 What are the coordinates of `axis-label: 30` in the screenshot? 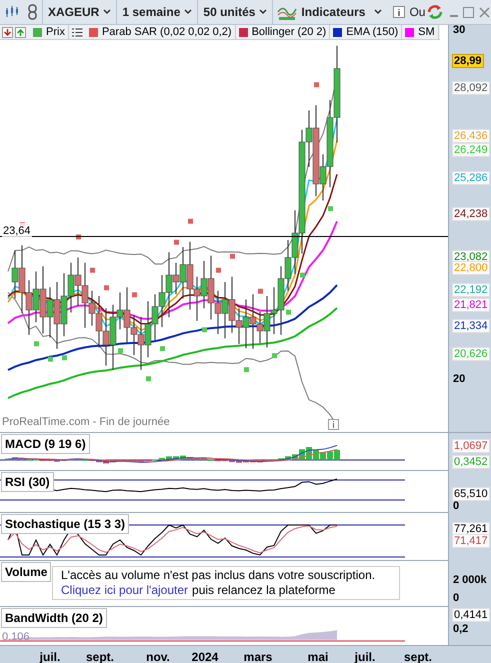 It's located at (459, 30).